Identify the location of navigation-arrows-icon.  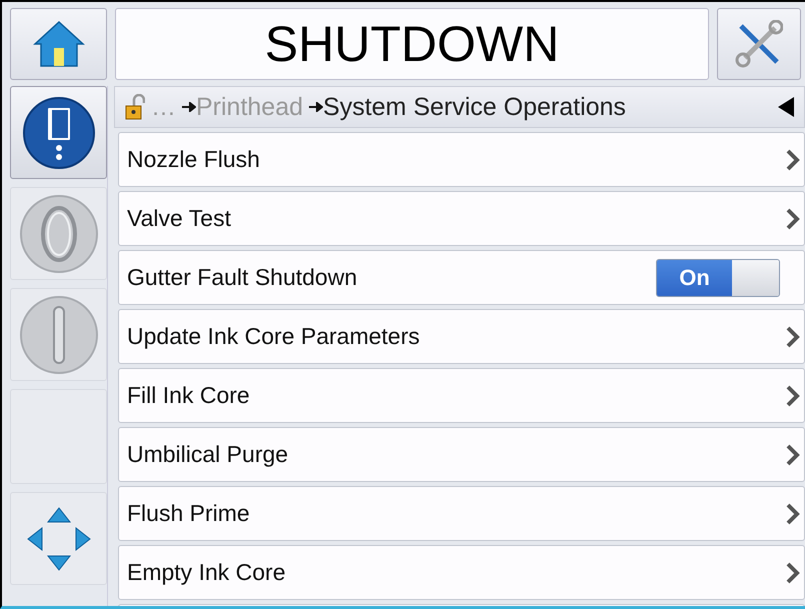
(59, 539).